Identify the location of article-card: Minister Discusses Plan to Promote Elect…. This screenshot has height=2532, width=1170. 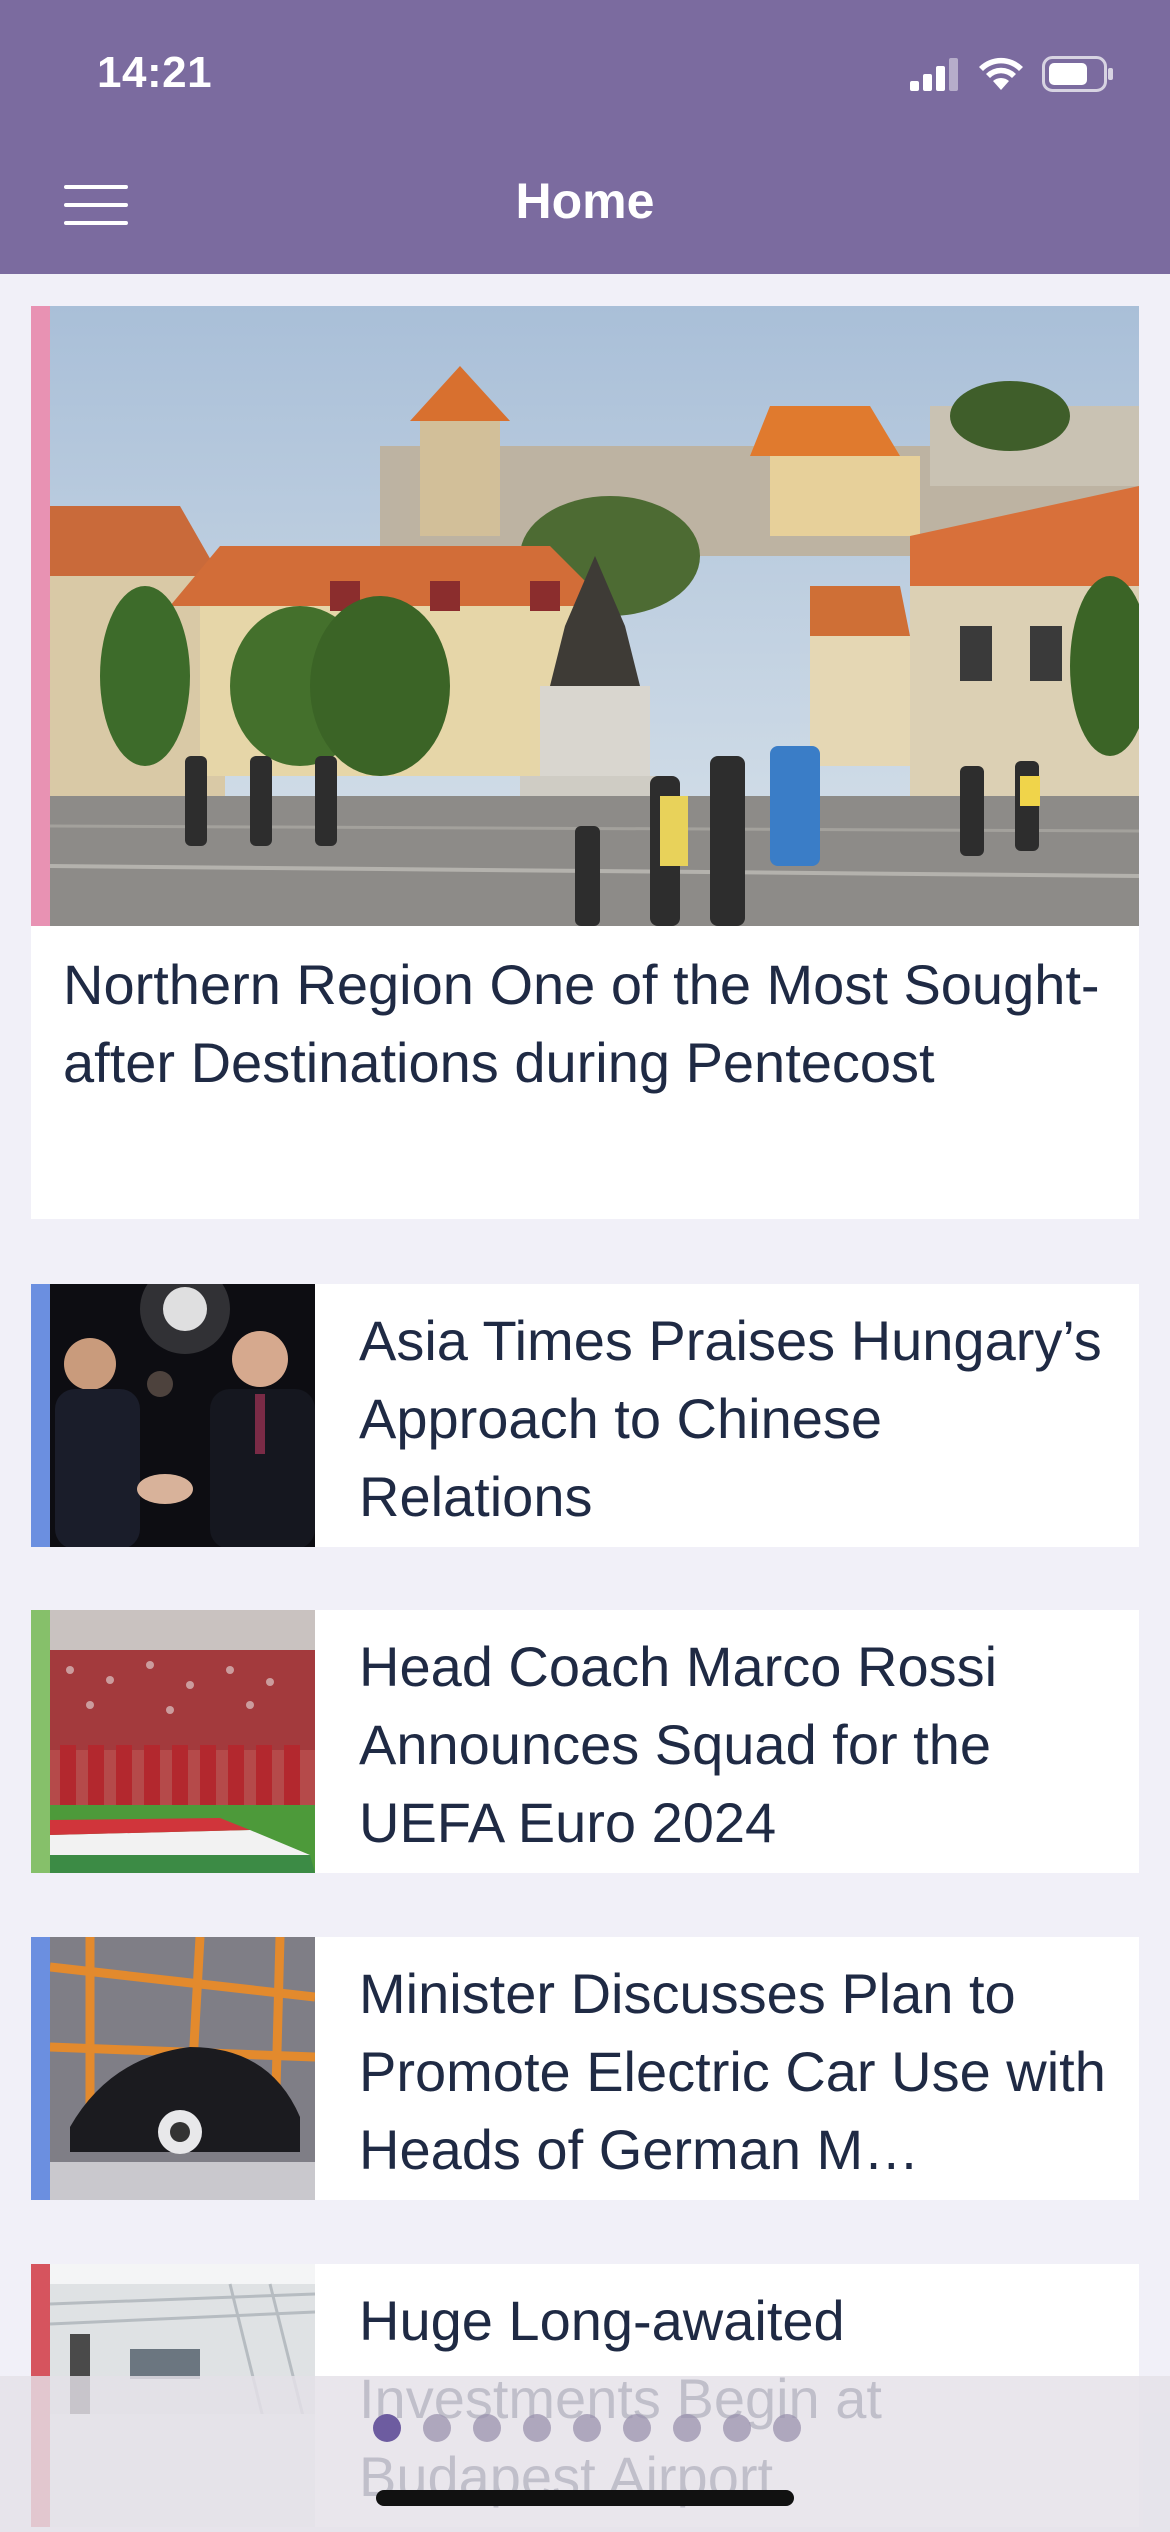
(585, 2068).